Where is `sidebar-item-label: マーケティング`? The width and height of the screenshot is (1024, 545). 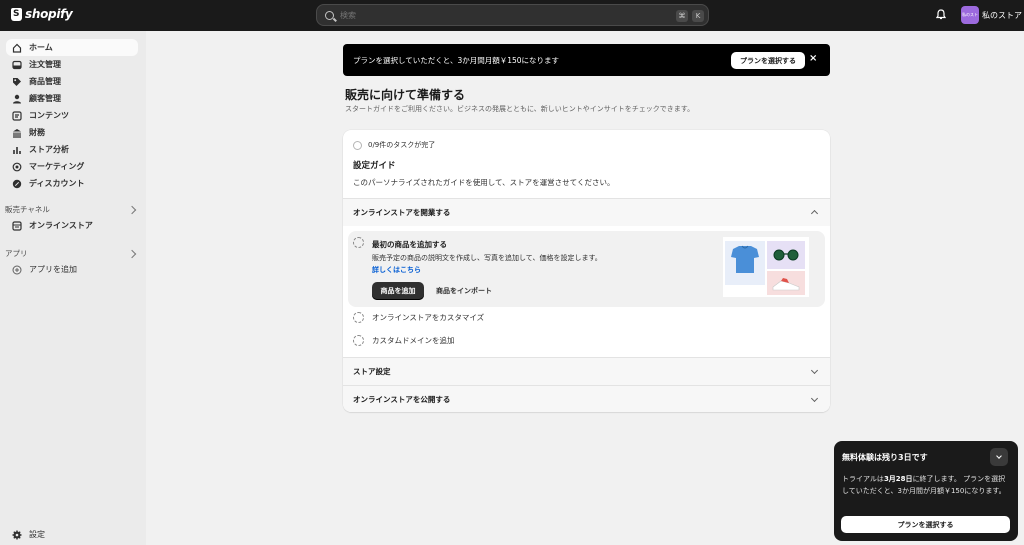 sidebar-item-label: マーケティング is located at coordinates (57, 166).